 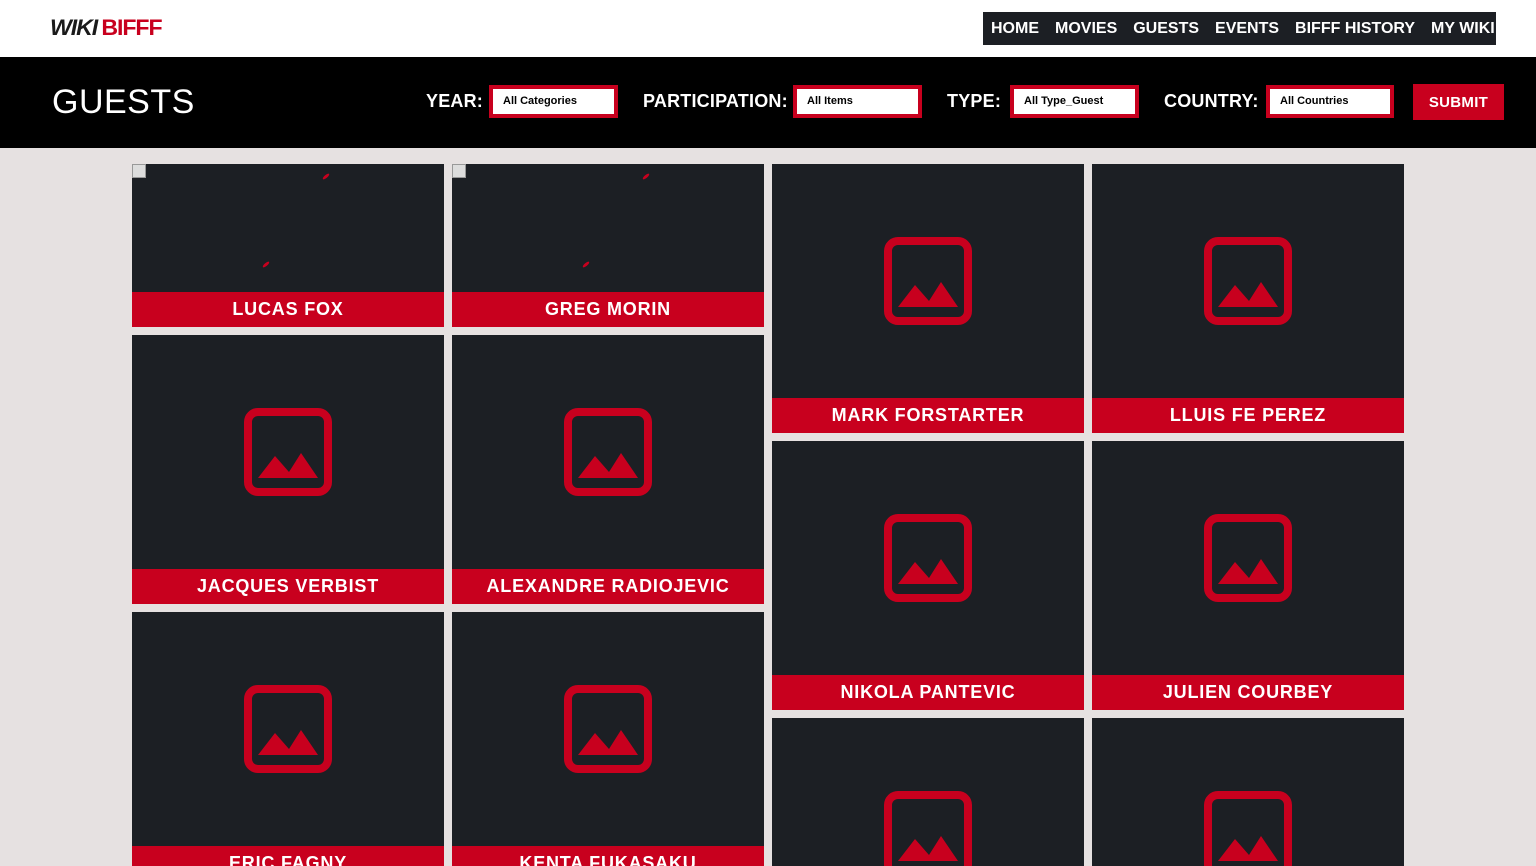 I want to click on caret-down-icon: ▼, so click(x=1513, y=28).